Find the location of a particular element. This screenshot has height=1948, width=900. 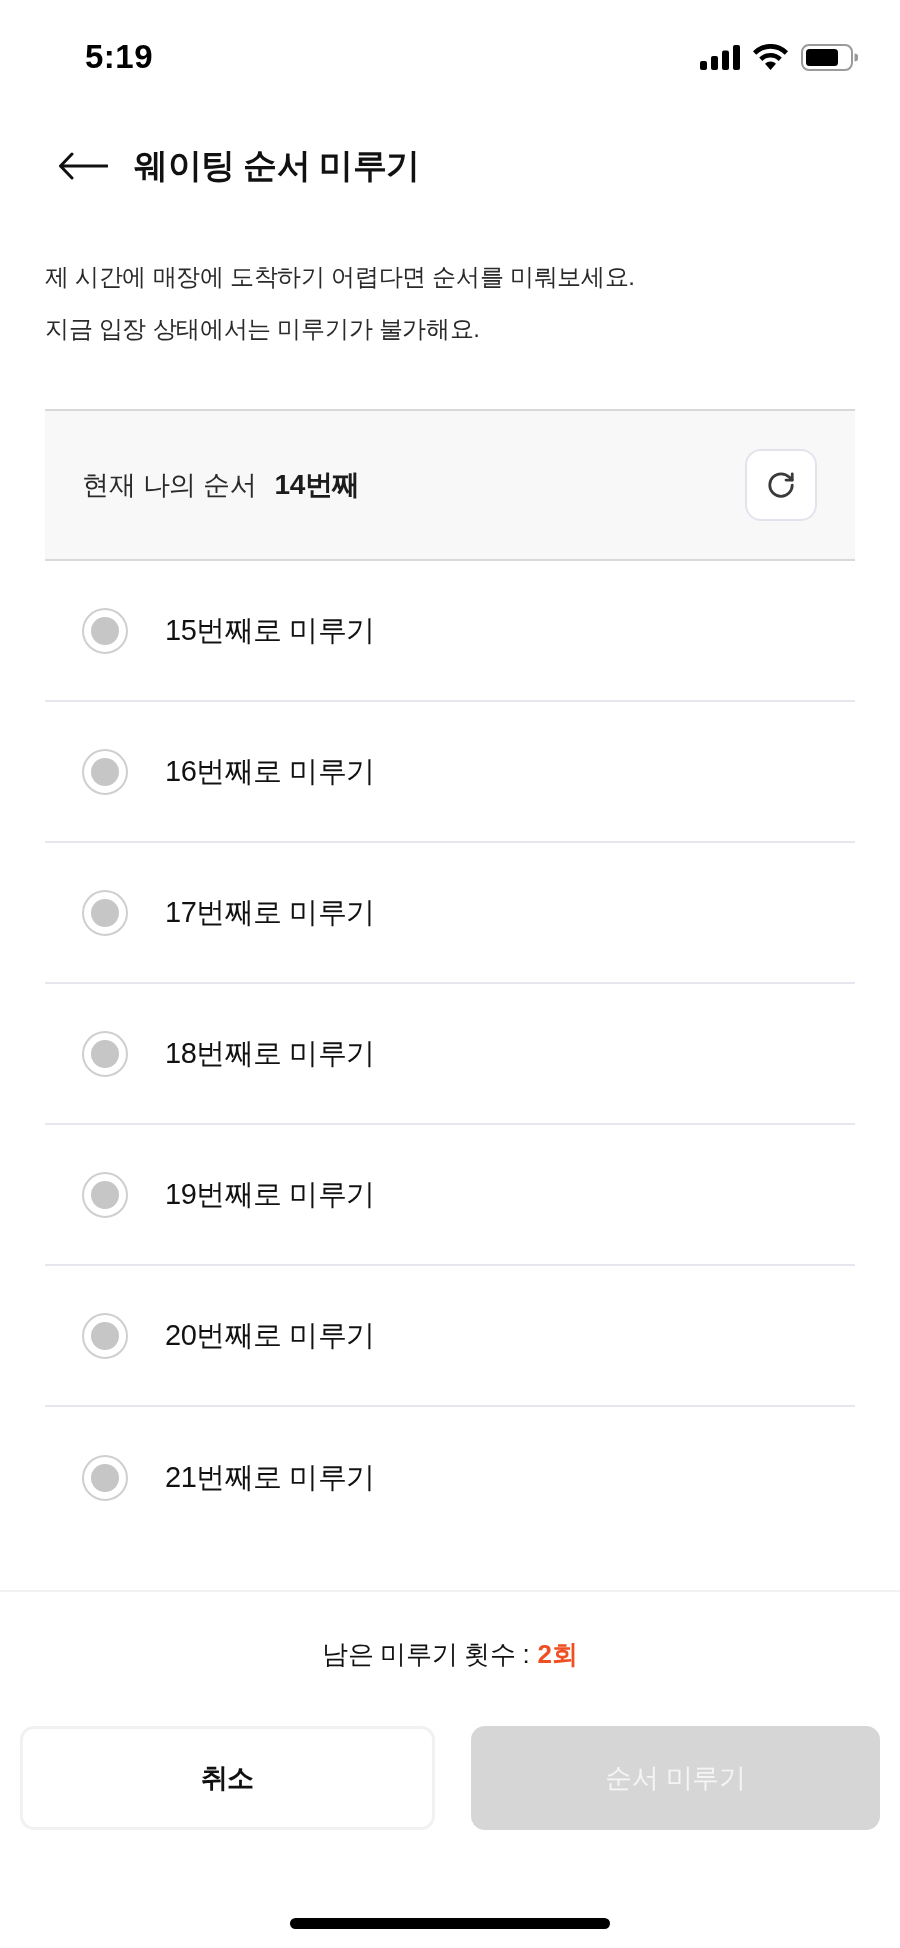

option-label: 20번째로 미루기 is located at coordinates (270, 1335).